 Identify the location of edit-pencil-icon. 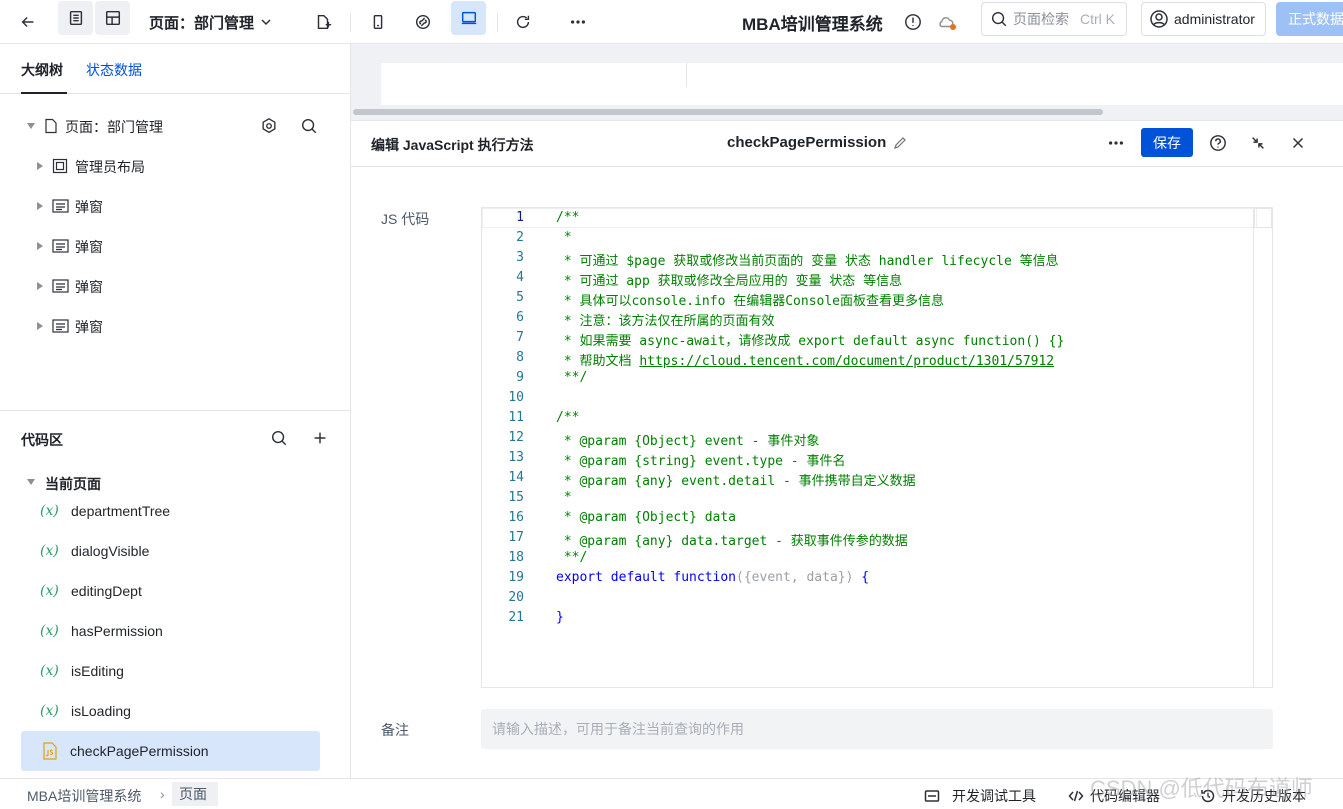
(900, 143).